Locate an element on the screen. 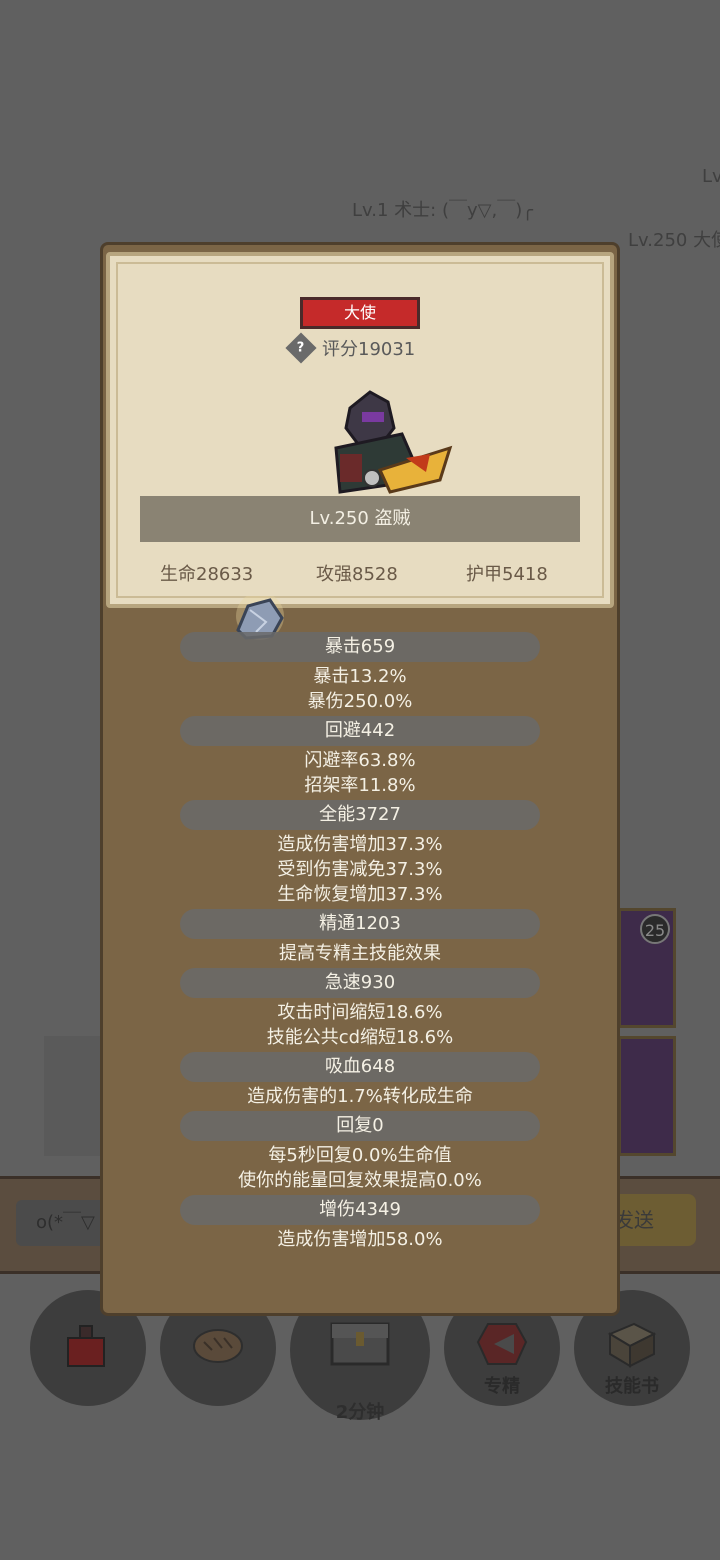 The image size is (720, 1560). stat-detail: 生命恢复增加37.3% is located at coordinates (360, 894).